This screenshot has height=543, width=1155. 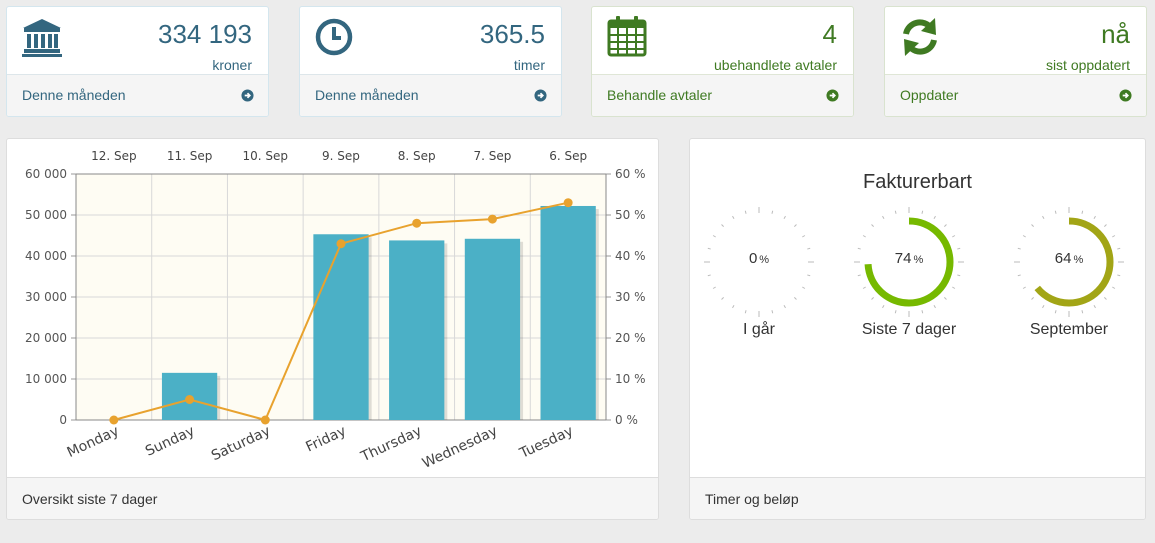 I want to click on left-axis-tick-label: 10 000, so click(x=46, y=379).